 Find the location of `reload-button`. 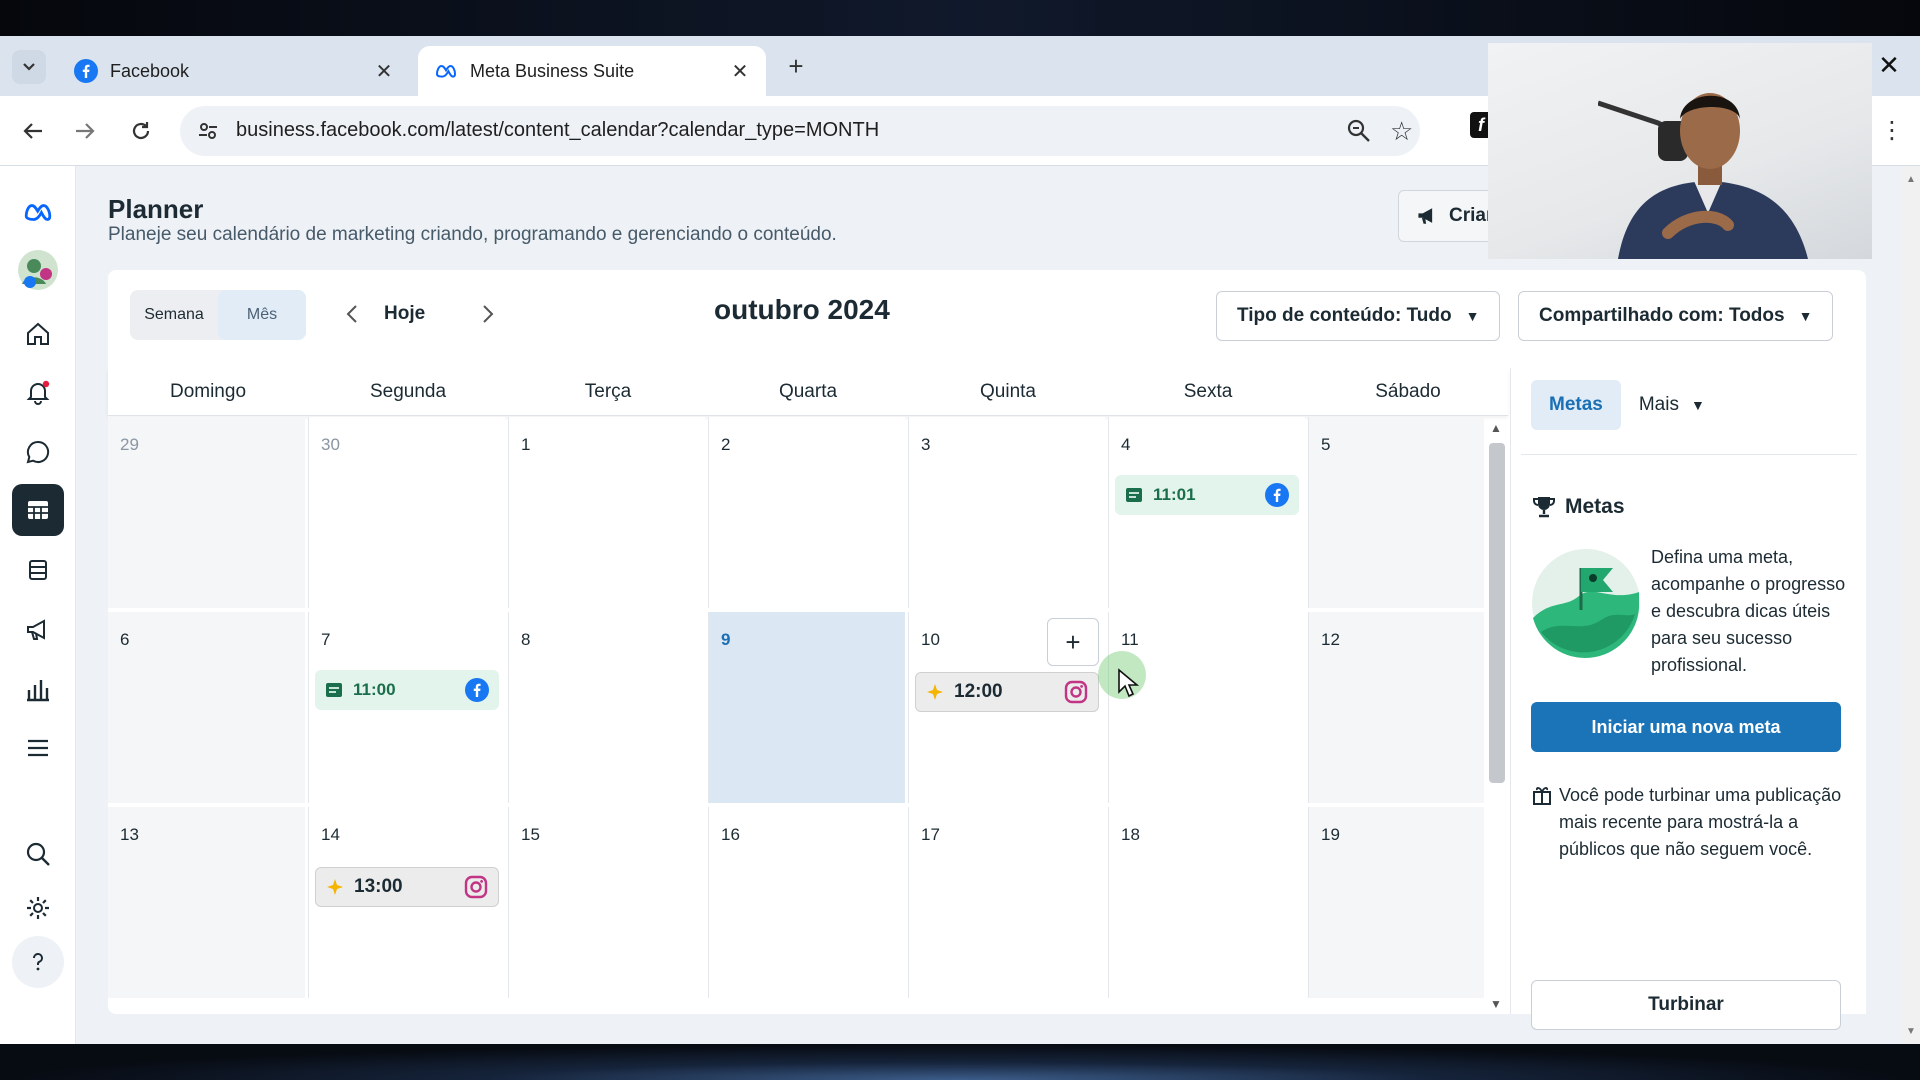

reload-button is located at coordinates (141, 131).